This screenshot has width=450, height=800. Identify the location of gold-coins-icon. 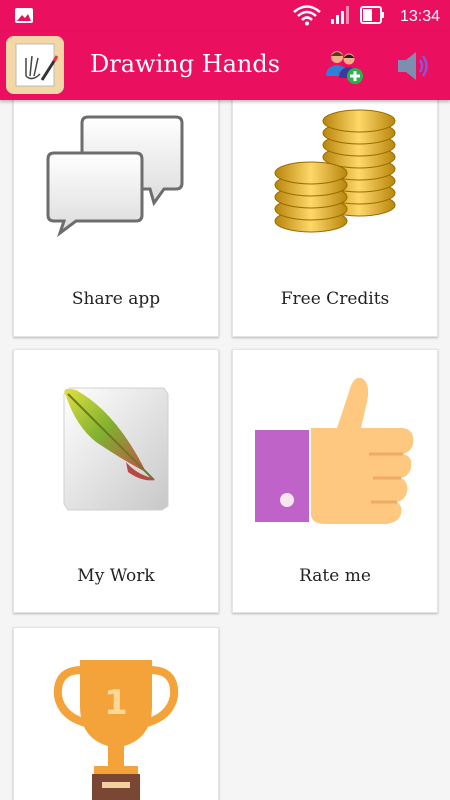
(335, 171).